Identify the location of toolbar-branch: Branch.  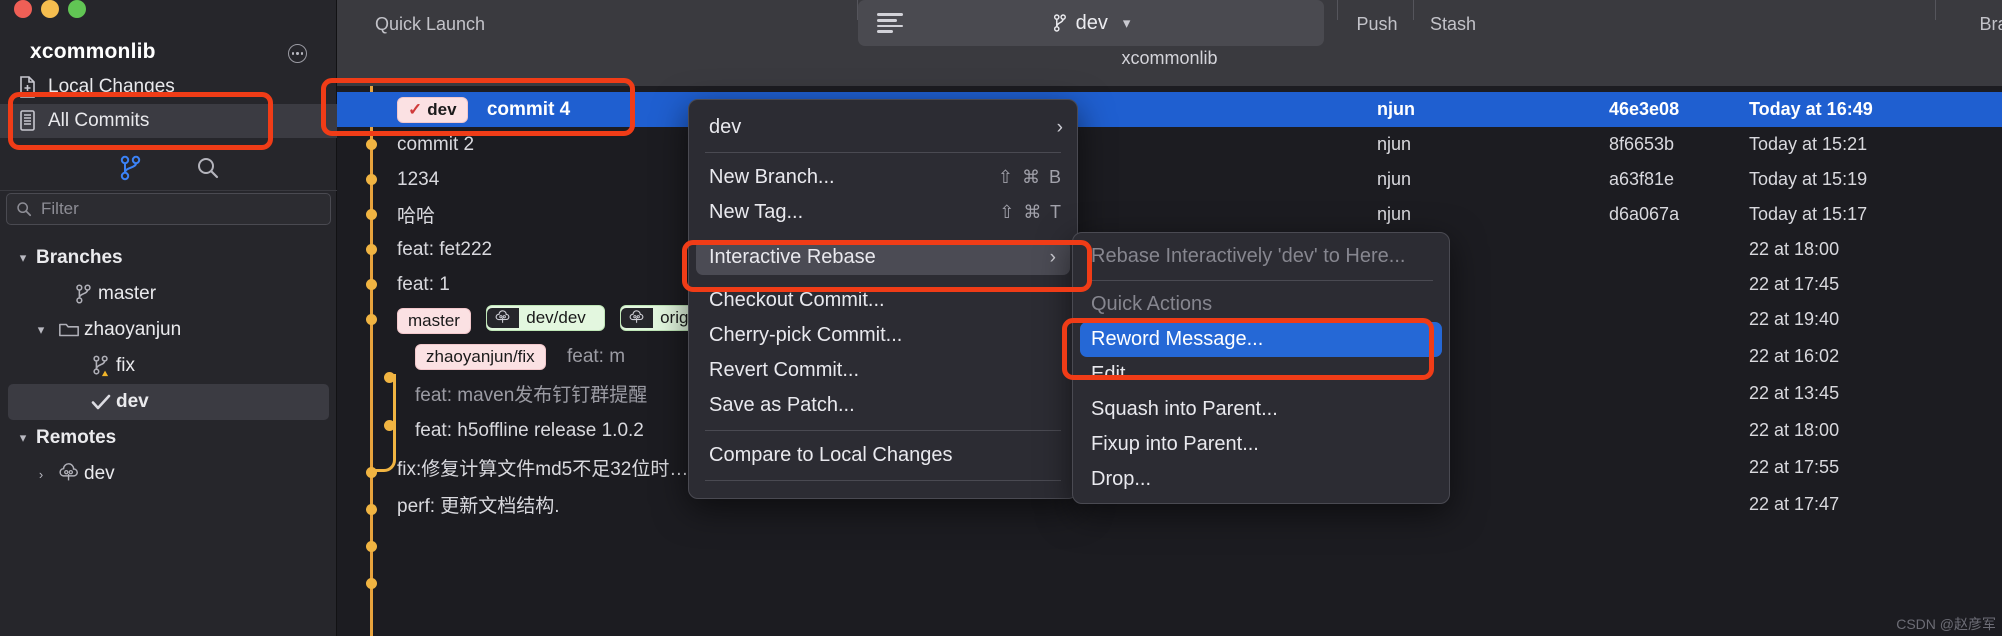
(1982, 24).